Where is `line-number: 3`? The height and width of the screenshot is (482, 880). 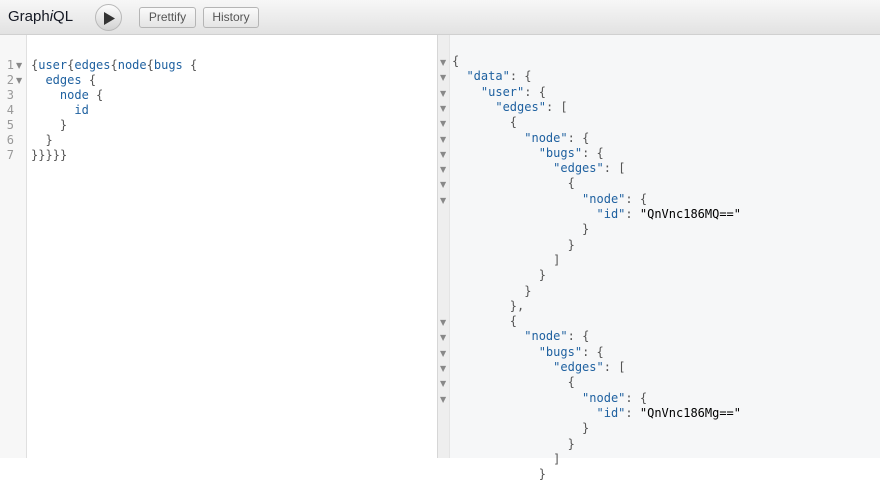
line-number: 3 is located at coordinates (10, 95).